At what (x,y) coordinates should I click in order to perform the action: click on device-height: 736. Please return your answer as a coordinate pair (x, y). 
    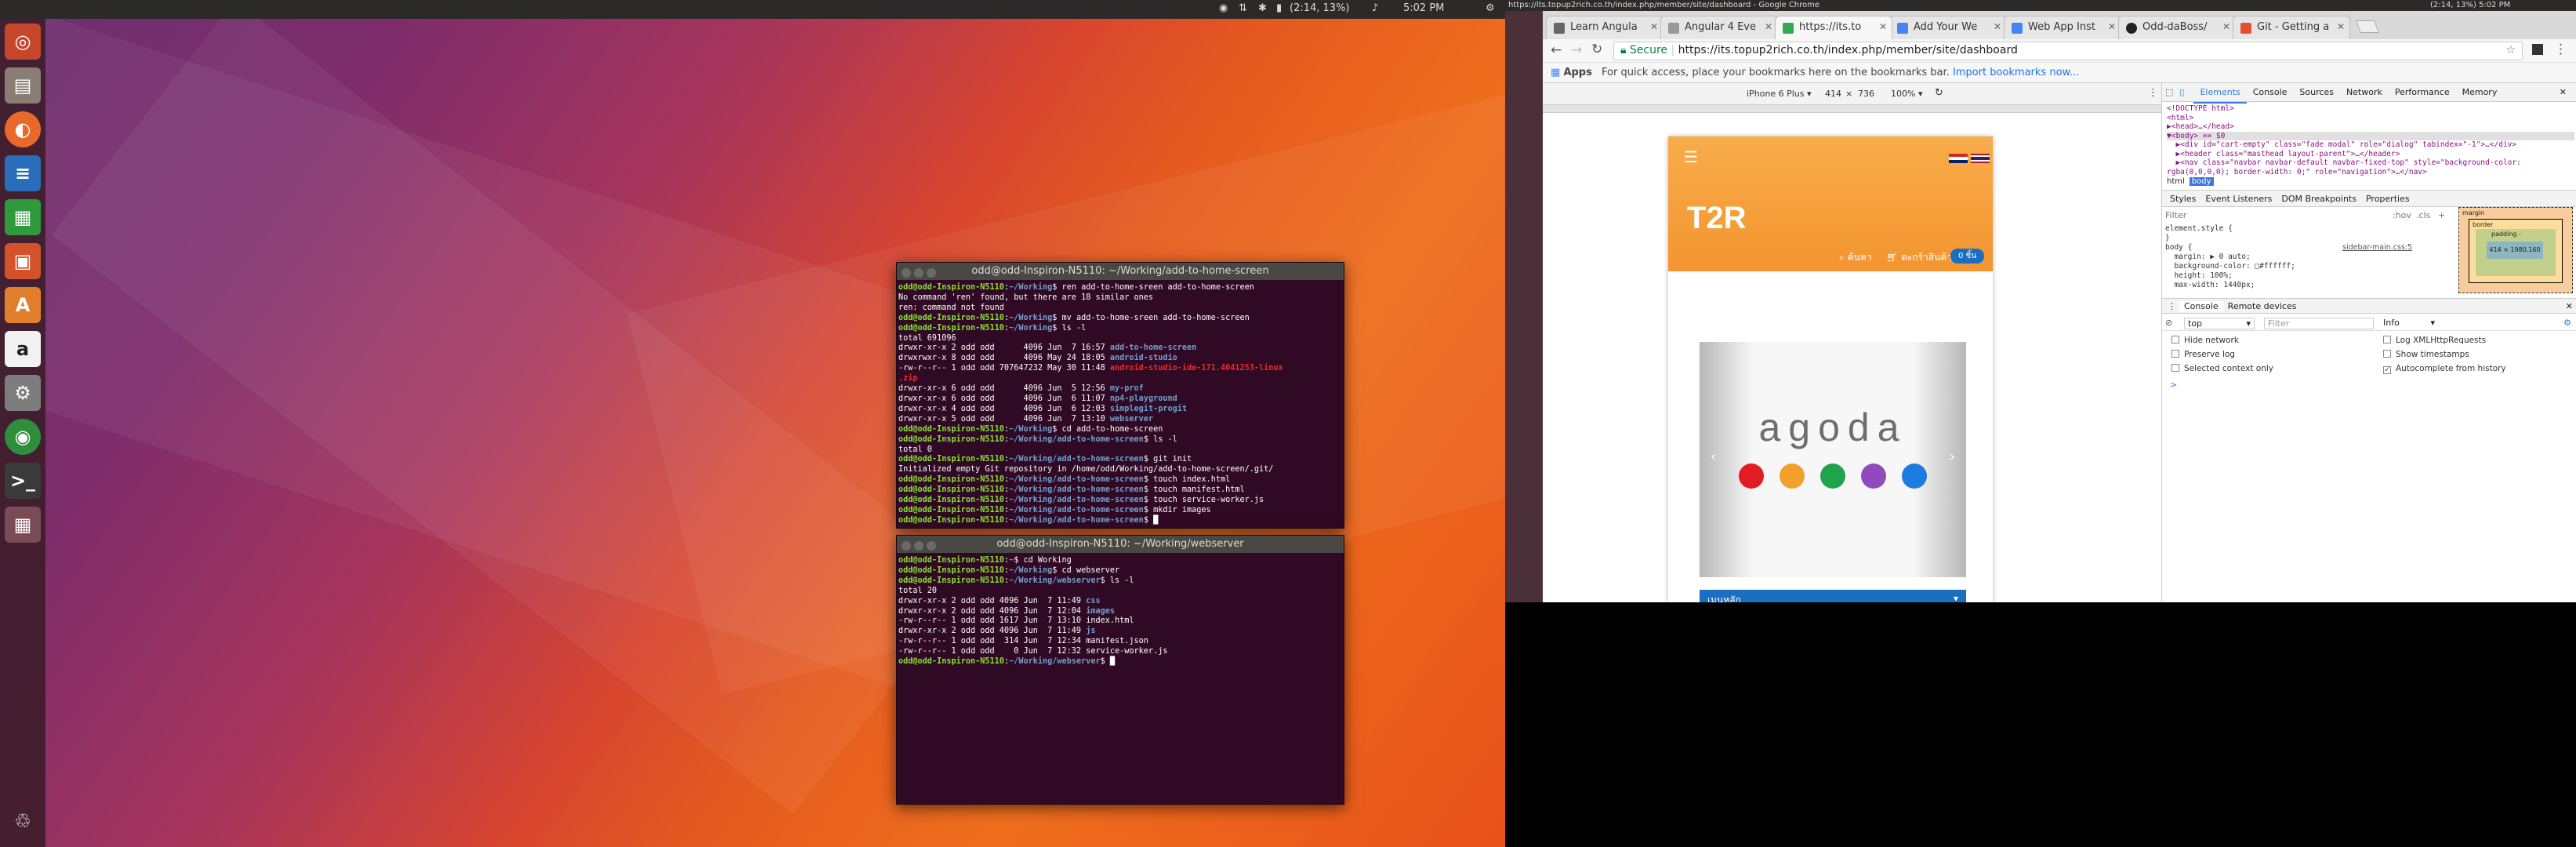
    Looking at the image, I should click on (1866, 94).